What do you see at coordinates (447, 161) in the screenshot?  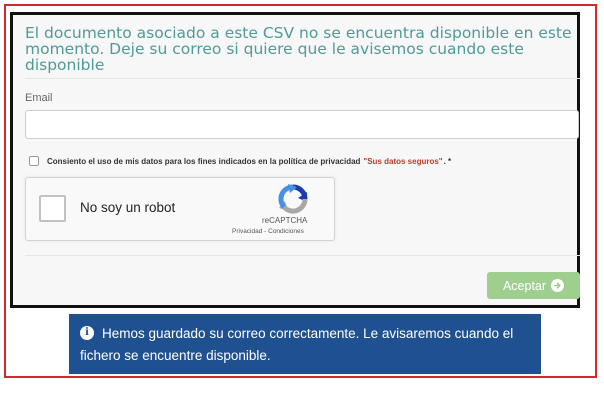 I see `consent-suffix: . *` at bounding box center [447, 161].